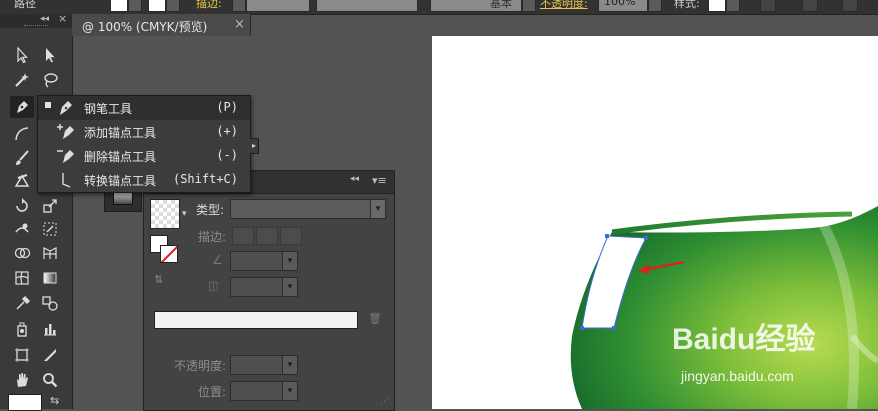 Image resolution: width=878 pixels, height=411 pixels. Describe the element at coordinates (810, 6) in the screenshot. I see `align-icon` at that location.